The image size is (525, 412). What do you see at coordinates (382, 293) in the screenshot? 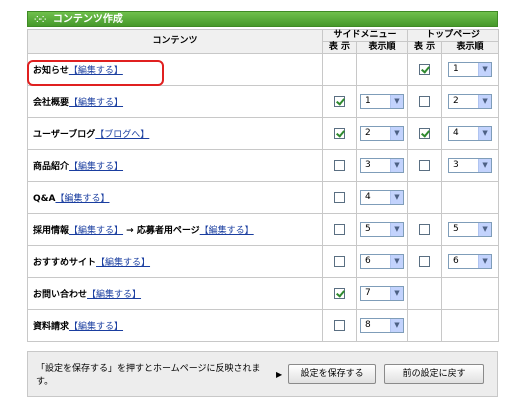
I see `side-order-select: 7 ▼` at bounding box center [382, 293].